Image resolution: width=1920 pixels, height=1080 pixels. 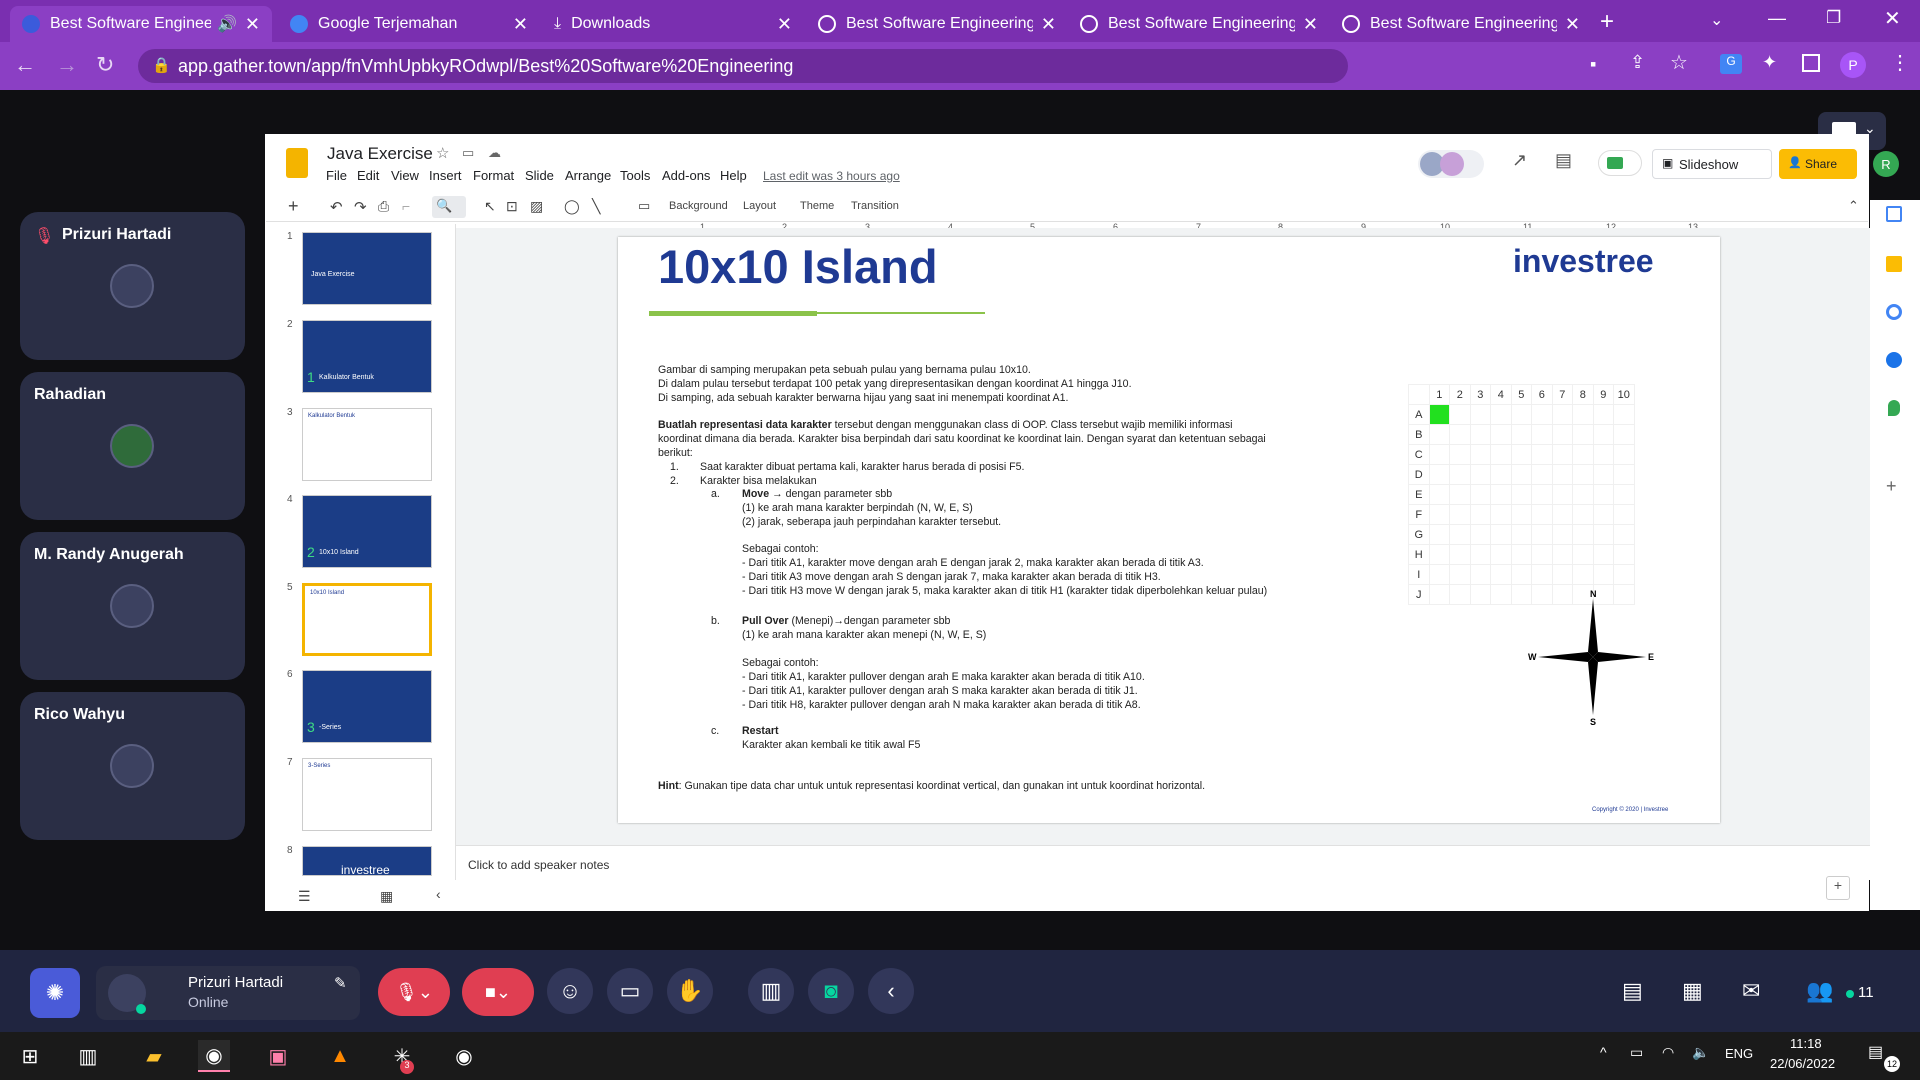 What do you see at coordinates (1451, 164) in the screenshot?
I see `collaborator-avatars` at bounding box center [1451, 164].